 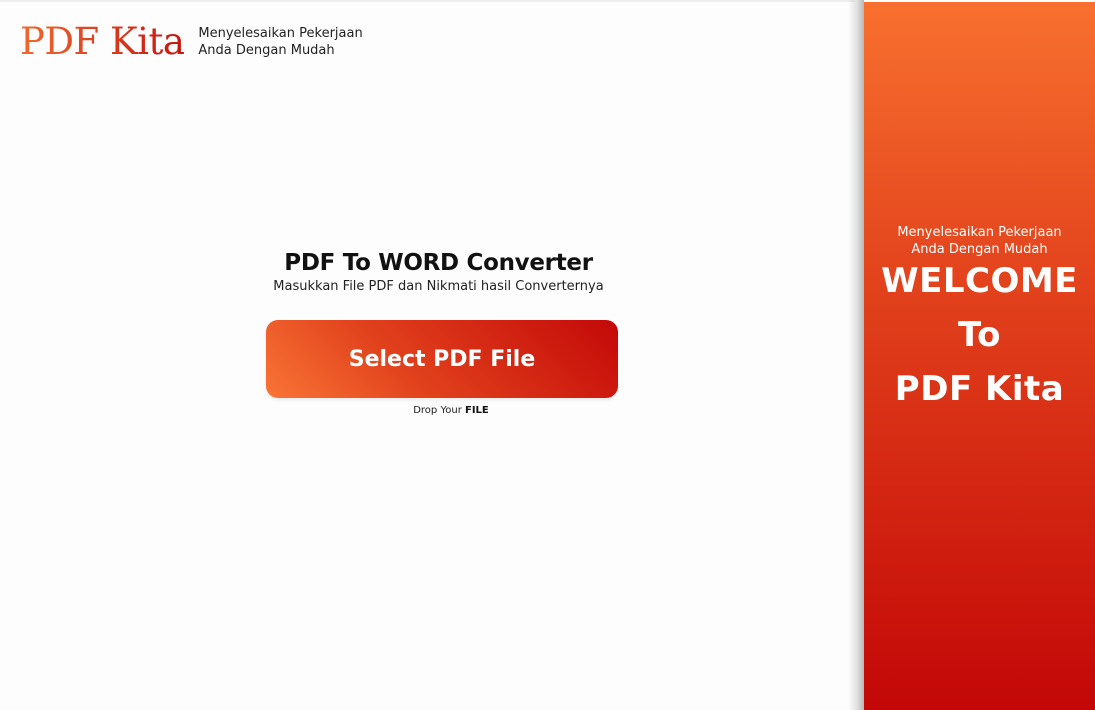 What do you see at coordinates (266, 50) in the screenshot?
I see `header-tagline-line2: Anda Dengan Mudah` at bounding box center [266, 50].